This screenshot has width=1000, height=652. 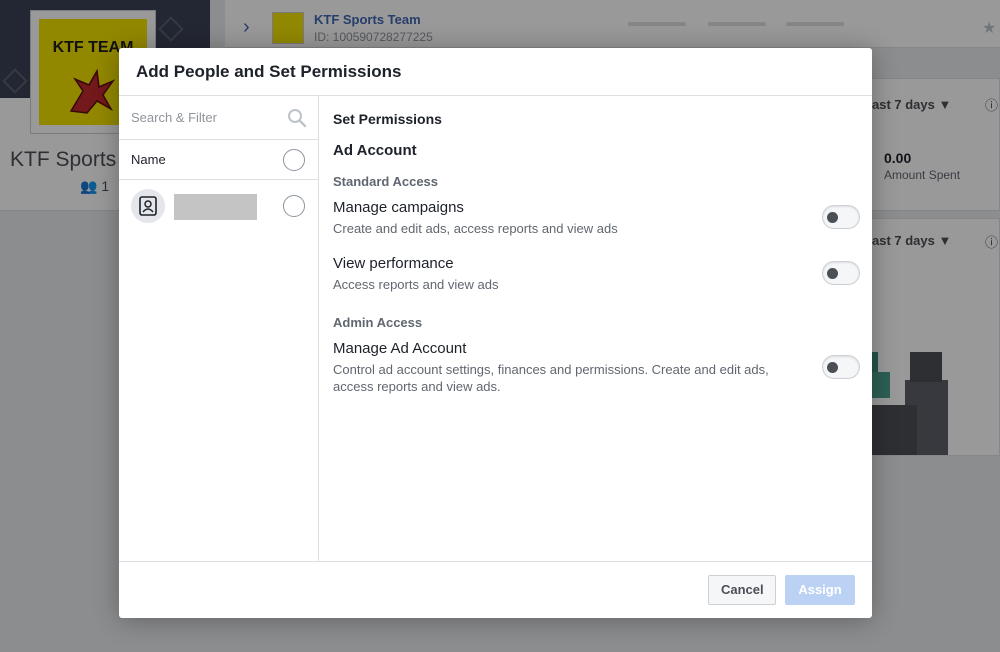 I want to click on contact-card-icon, so click(x=148, y=206).